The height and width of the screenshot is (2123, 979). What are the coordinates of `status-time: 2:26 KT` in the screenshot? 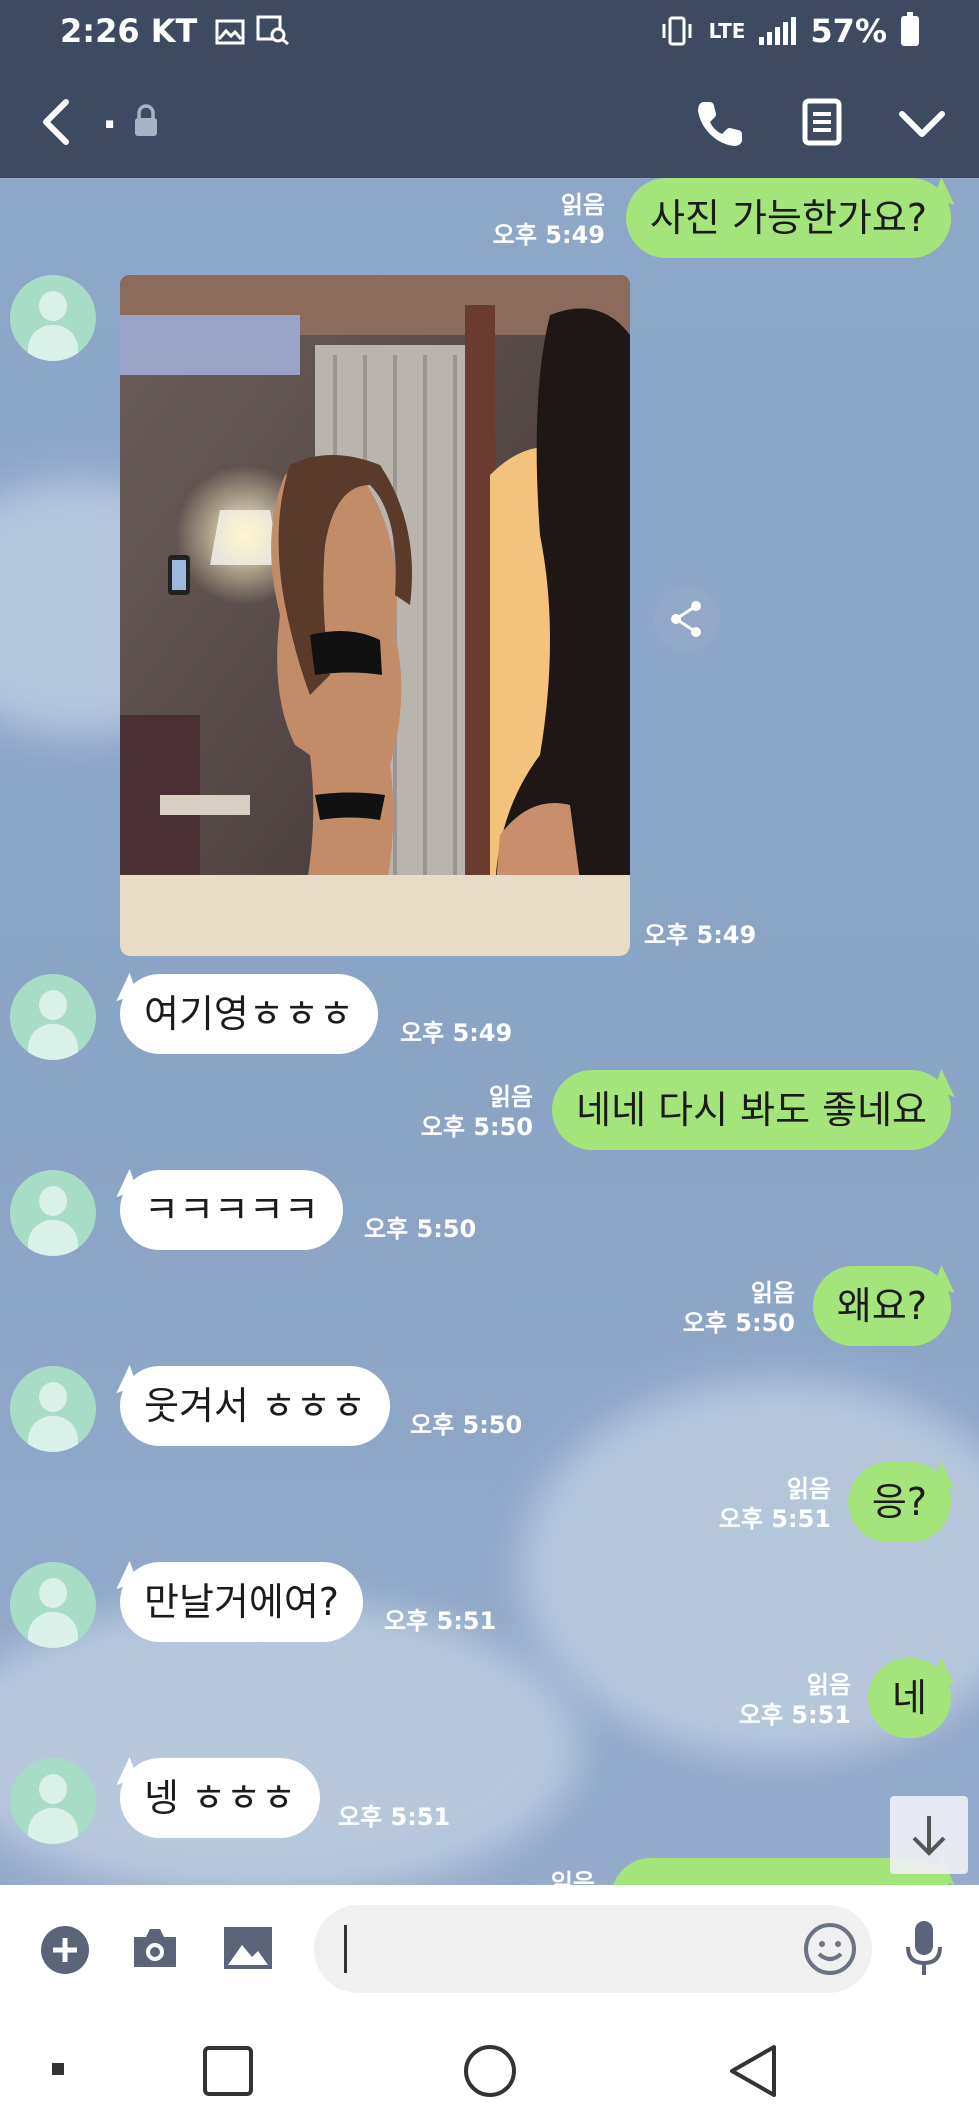 It's located at (175, 31).